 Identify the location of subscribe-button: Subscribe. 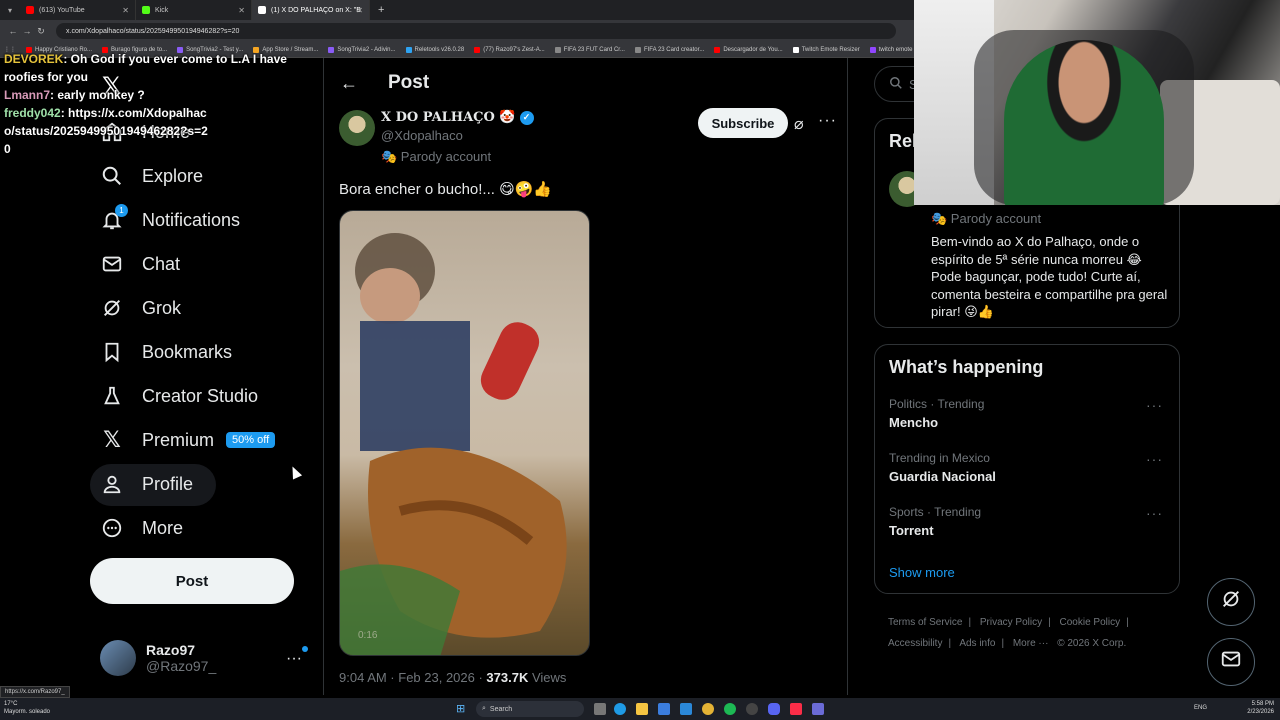
(743, 123).